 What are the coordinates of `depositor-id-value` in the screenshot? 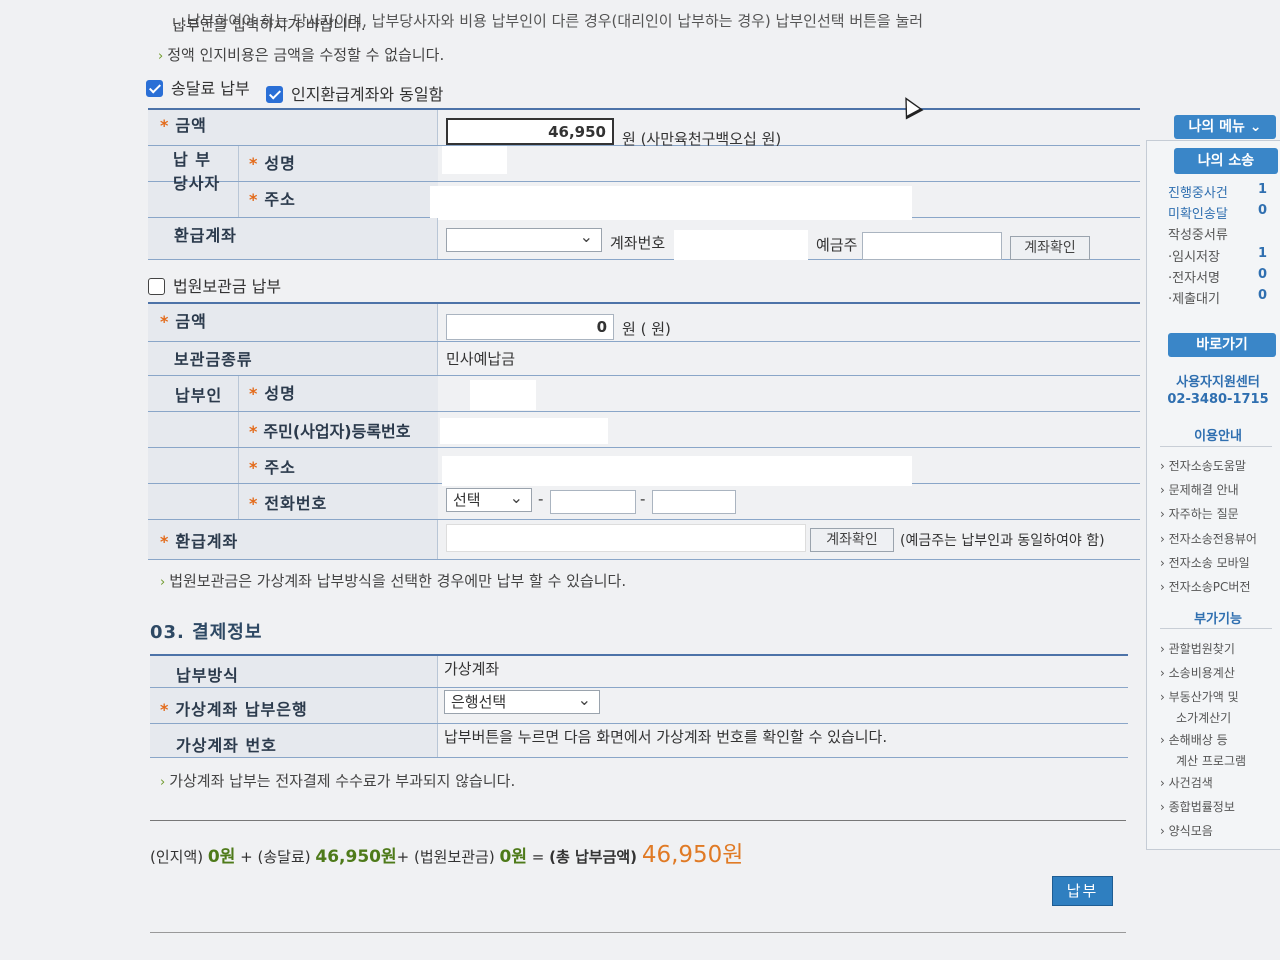 It's located at (524, 431).